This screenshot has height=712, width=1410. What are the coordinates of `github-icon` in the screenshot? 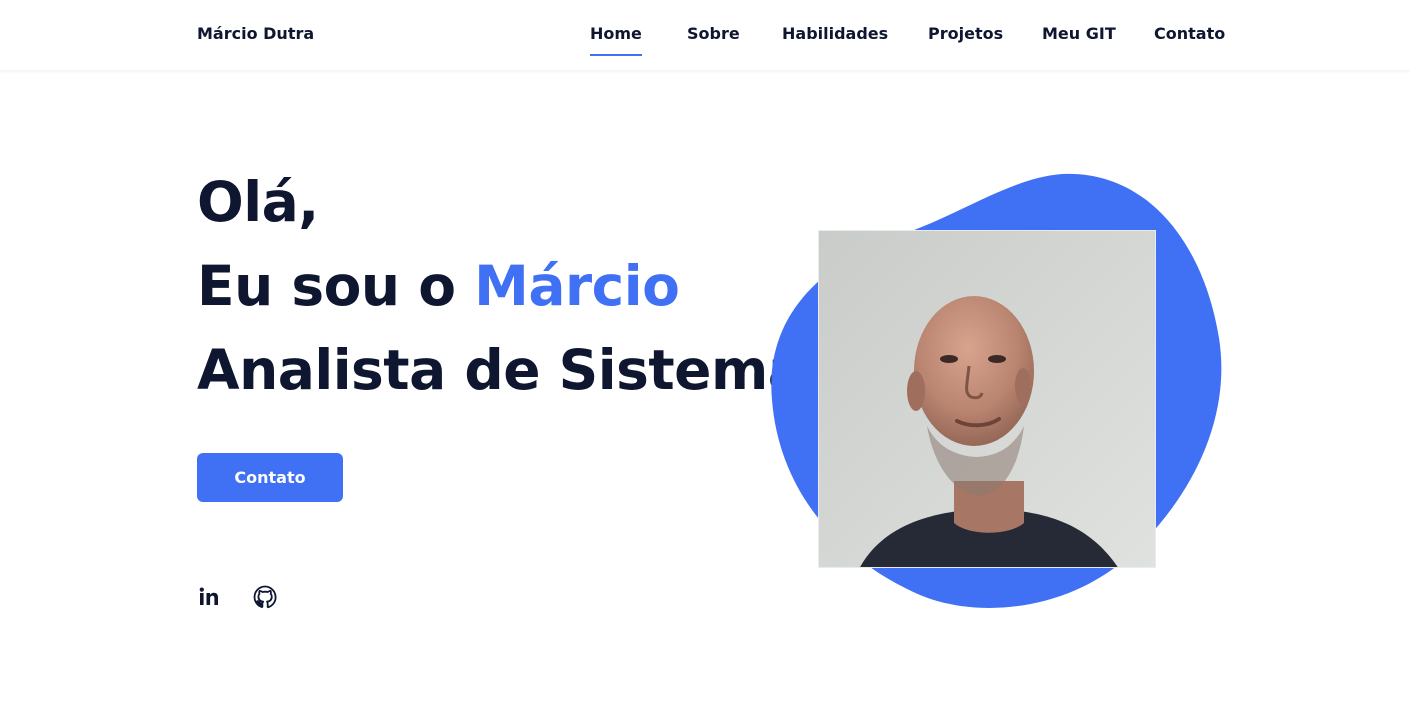 It's located at (265, 597).